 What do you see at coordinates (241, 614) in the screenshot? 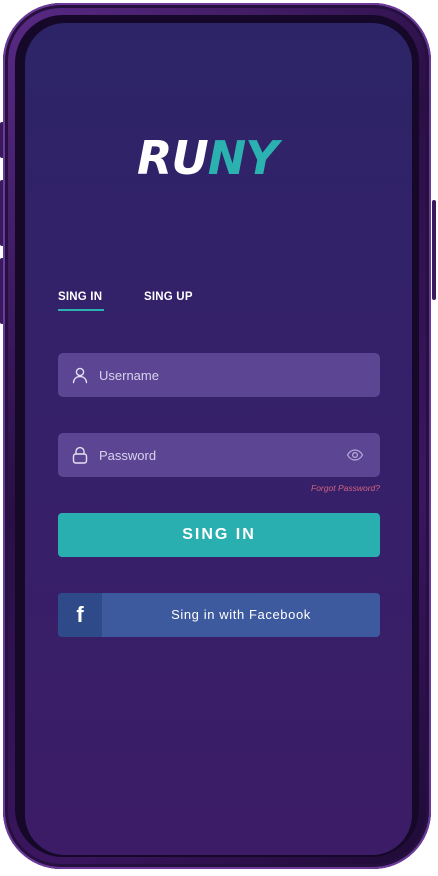
I see `facebook-button-label: Sing in with Facebook` at bounding box center [241, 614].